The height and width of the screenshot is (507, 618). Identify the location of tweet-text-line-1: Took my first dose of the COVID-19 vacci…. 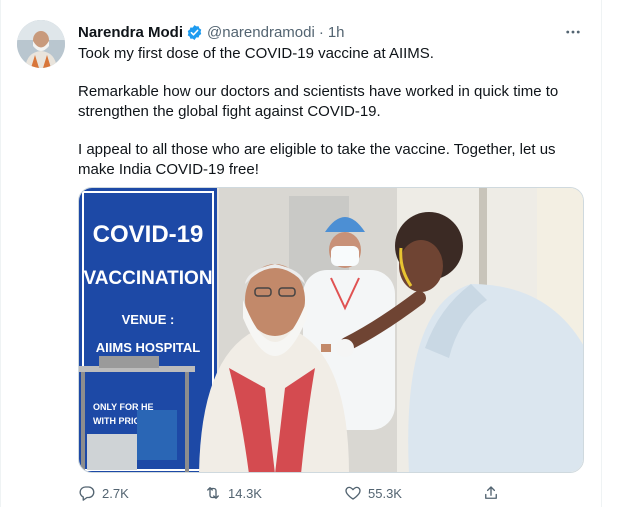
(256, 53).